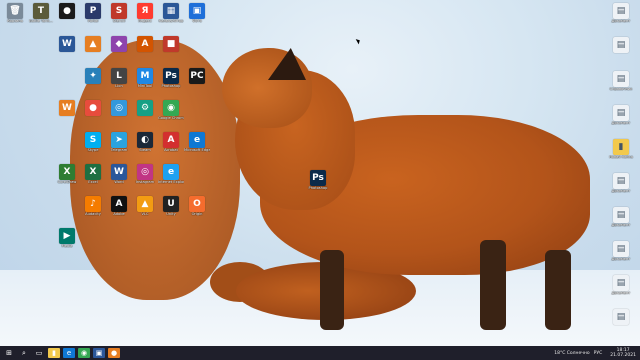 This screenshot has height=360, width=640. I want to click on app-icon: U, so click(171, 204).